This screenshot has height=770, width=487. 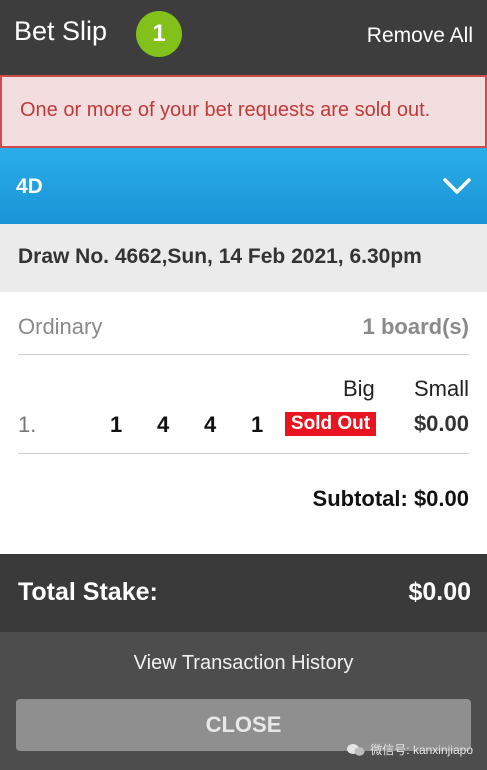 What do you see at coordinates (243, 37) in the screenshot?
I see `bet-slip-header: Bet Slip 1 Remove All` at bounding box center [243, 37].